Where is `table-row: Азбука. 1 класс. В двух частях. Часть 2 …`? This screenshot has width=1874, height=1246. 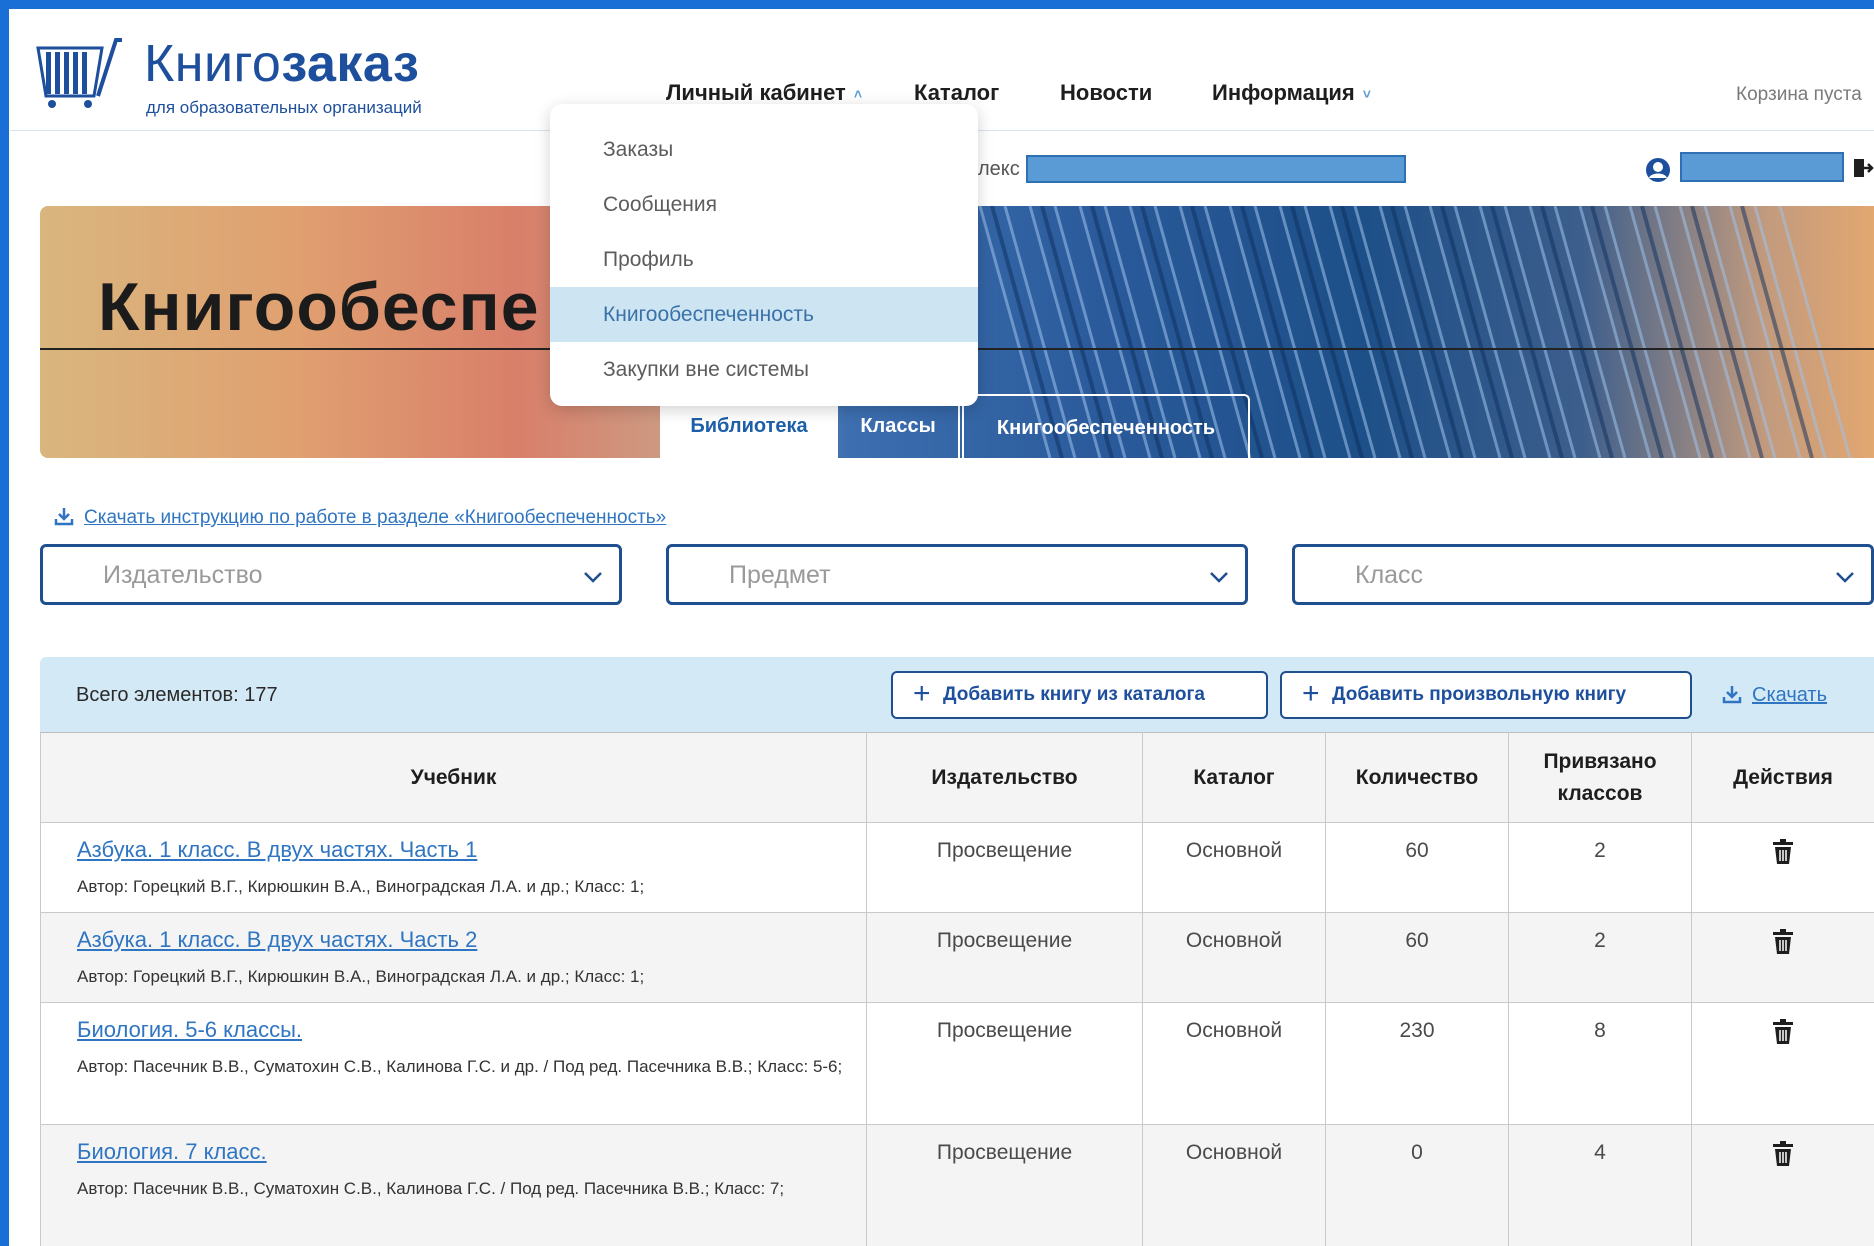
table-row: Азбука. 1 класс. В двух частях. Часть 2 … is located at coordinates (957, 957).